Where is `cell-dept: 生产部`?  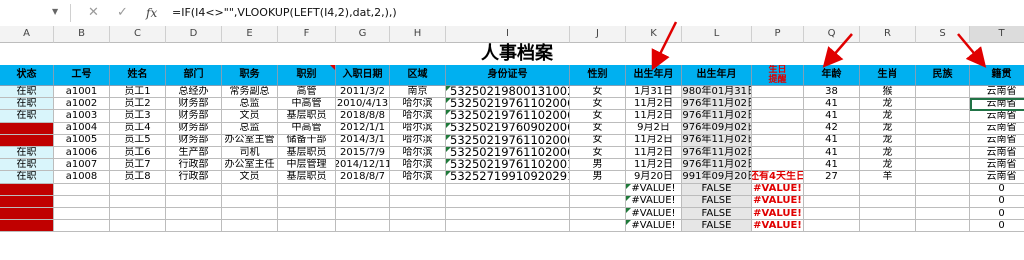 cell-dept: 生产部 is located at coordinates (194, 153).